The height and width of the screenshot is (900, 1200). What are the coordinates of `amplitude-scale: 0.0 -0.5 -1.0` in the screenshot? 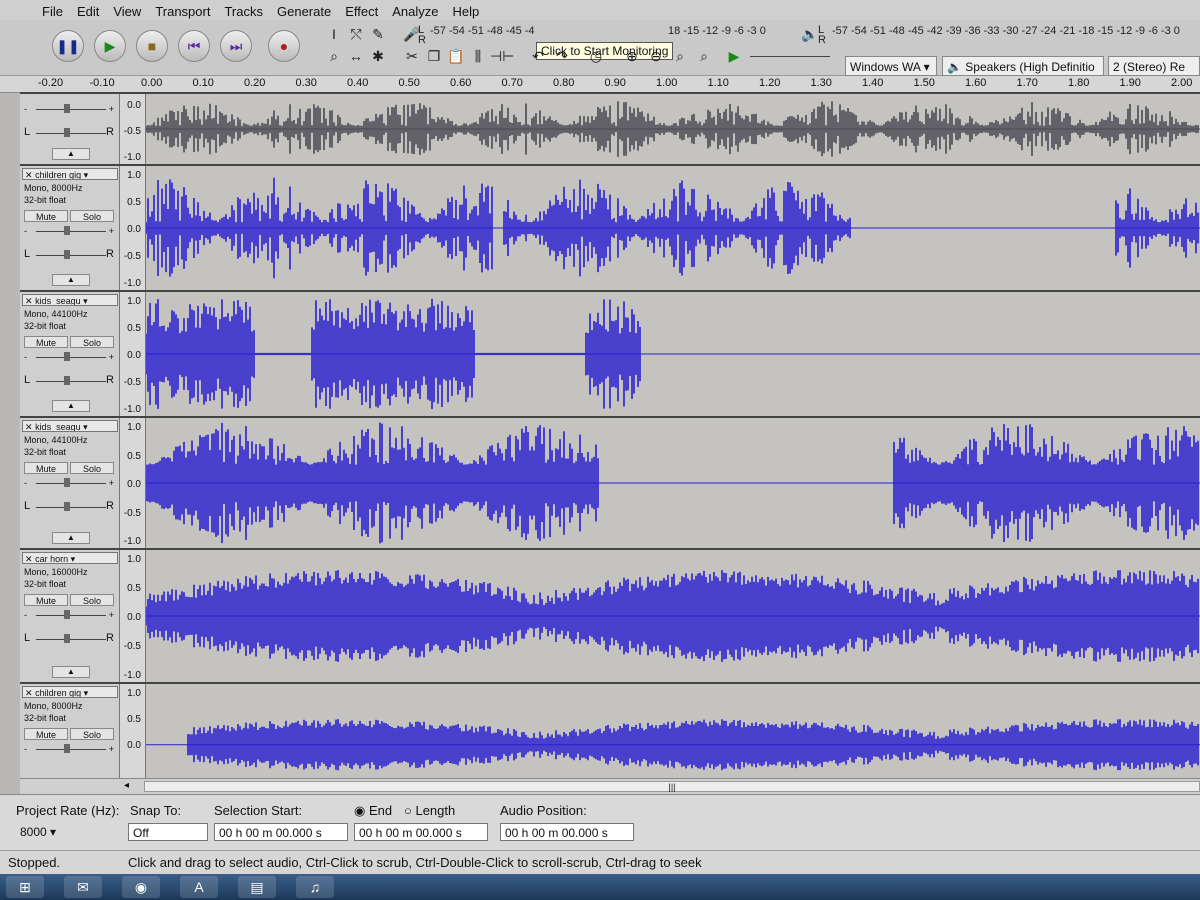 It's located at (133, 129).